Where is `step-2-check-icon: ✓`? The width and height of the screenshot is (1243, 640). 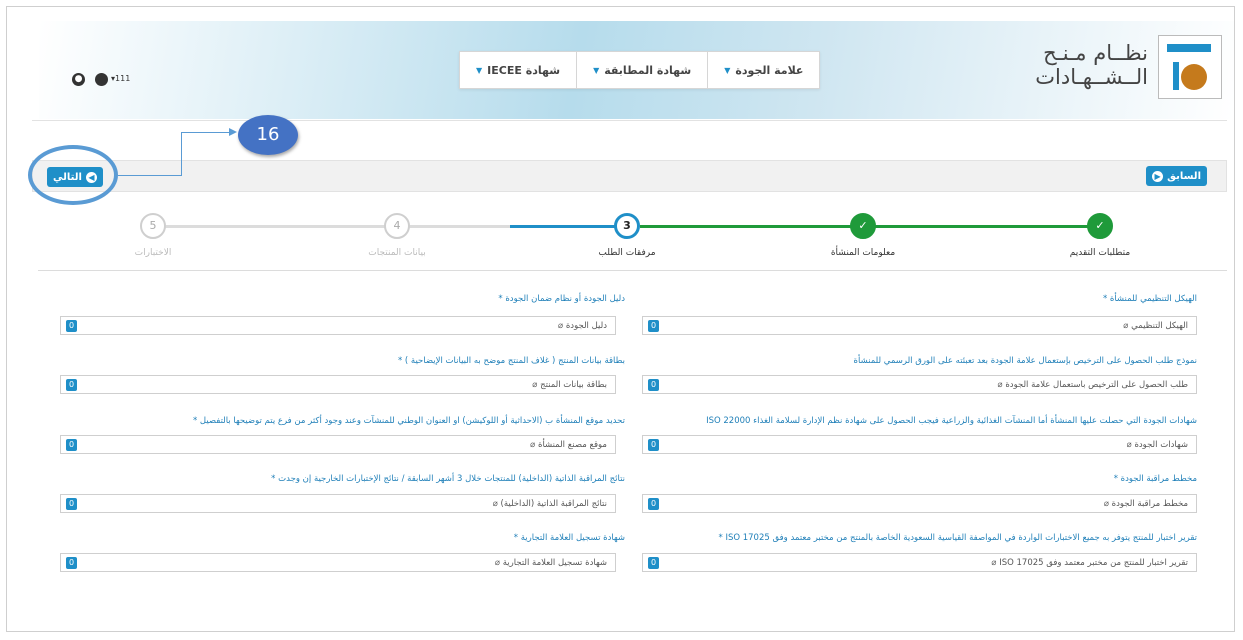
step-2-check-icon: ✓ is located at coordinates (863, 226).